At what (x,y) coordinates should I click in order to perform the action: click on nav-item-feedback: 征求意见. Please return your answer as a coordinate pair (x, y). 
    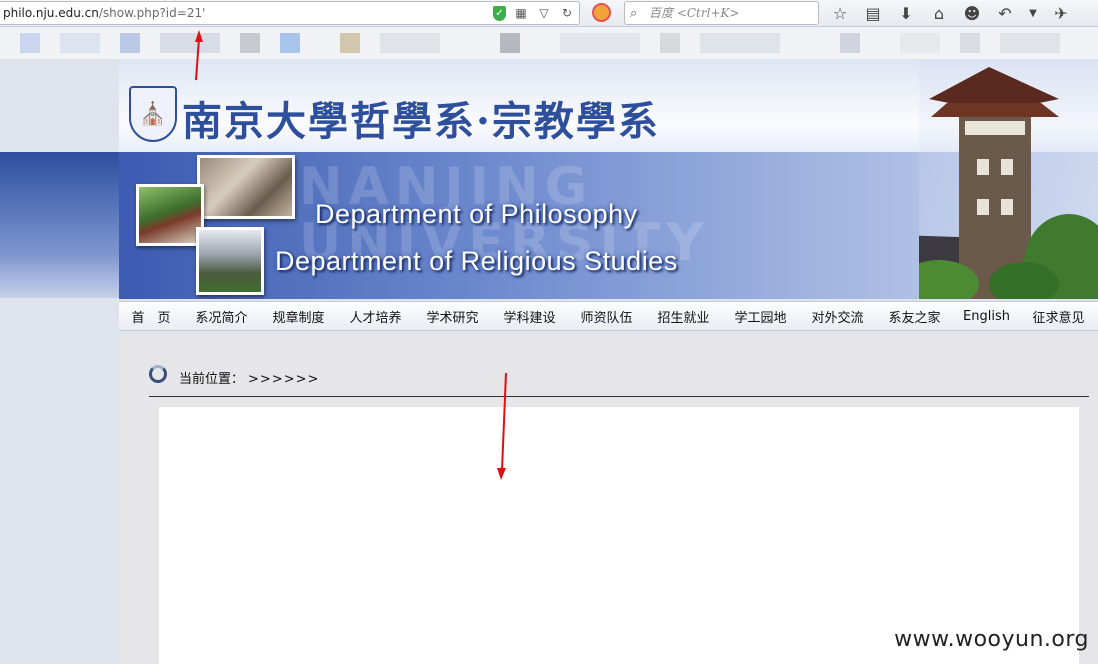
    Looking at the image, I should click on (1058, 316).